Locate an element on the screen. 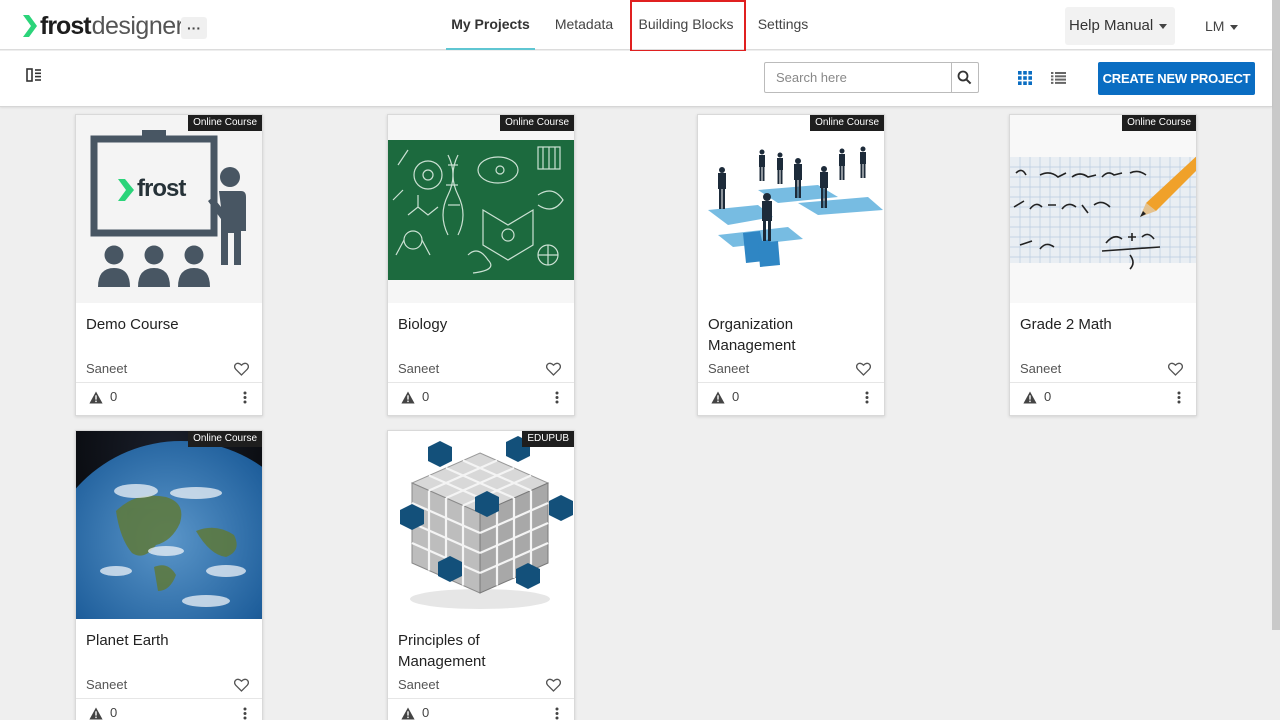 The height and width of the screenshot is (720, 1280). card-title: Biology is located at coordinates (481, 324).